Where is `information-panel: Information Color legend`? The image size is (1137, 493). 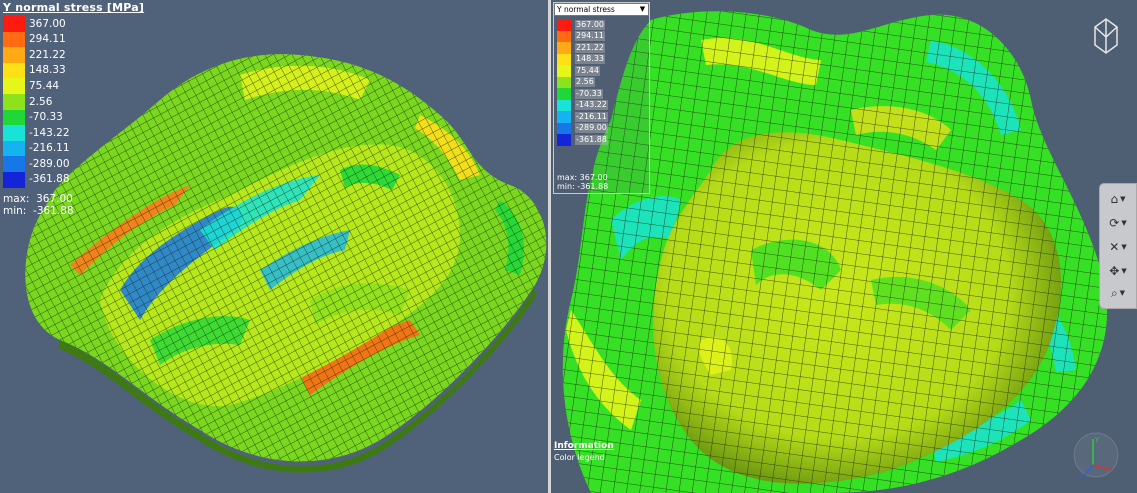
information-panel: Information Color legend is located at coordinates (584, 451).